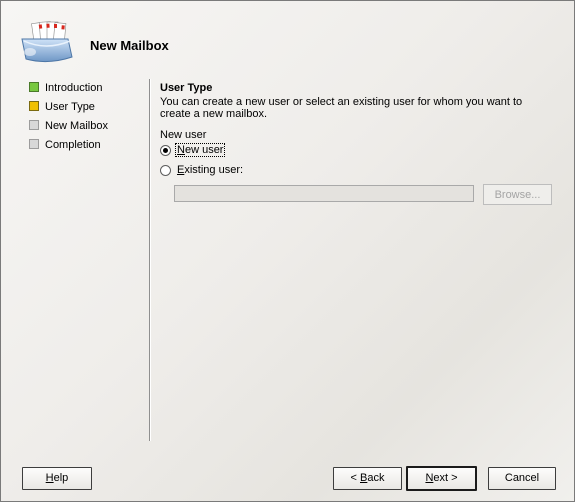 This screenshot has width=575, height=502. I want to click on step-new-mailbox: New Mailbox, so click(68, 128).